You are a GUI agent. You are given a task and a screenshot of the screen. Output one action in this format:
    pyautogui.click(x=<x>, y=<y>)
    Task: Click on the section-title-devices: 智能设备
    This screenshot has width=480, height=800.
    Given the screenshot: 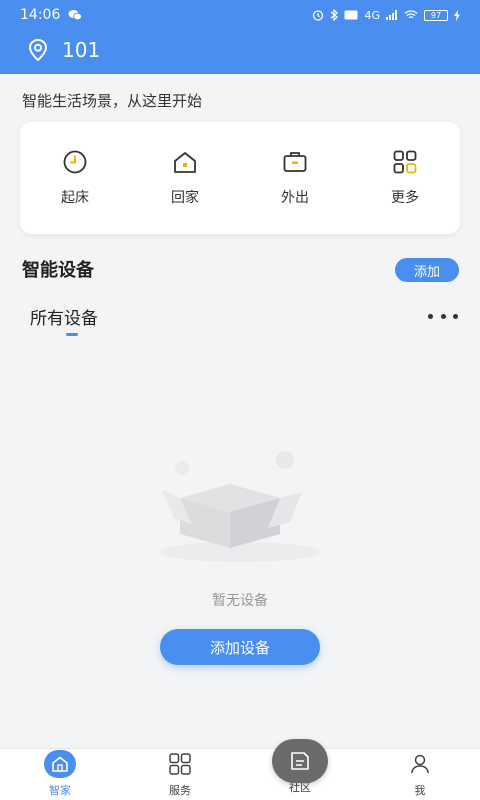 What is the action you would take?
    pyautogui.click(x=58, y=270)
    